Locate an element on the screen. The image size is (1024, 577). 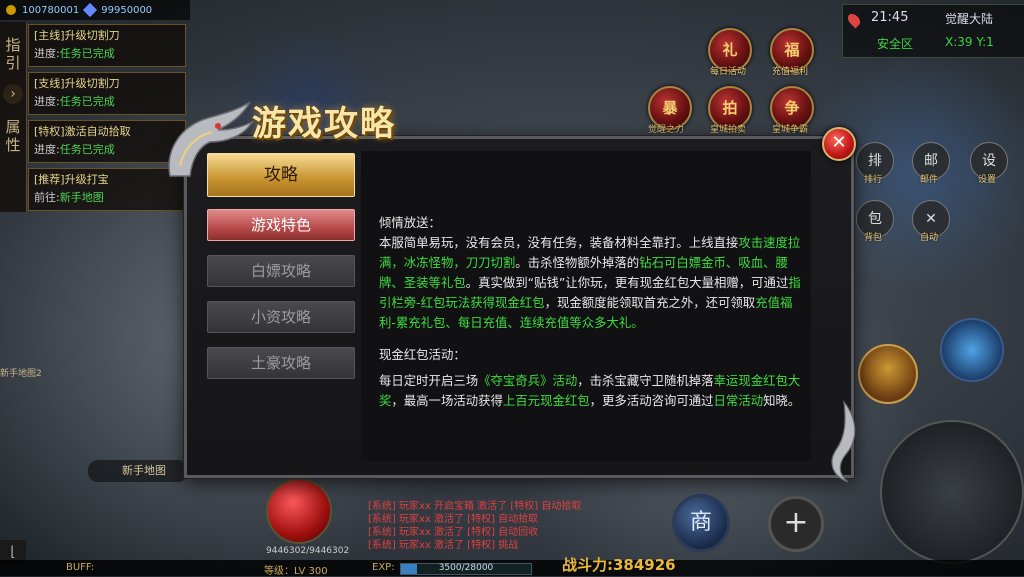
collapse-arrow-icon: › is located at coordinates (13, 94).